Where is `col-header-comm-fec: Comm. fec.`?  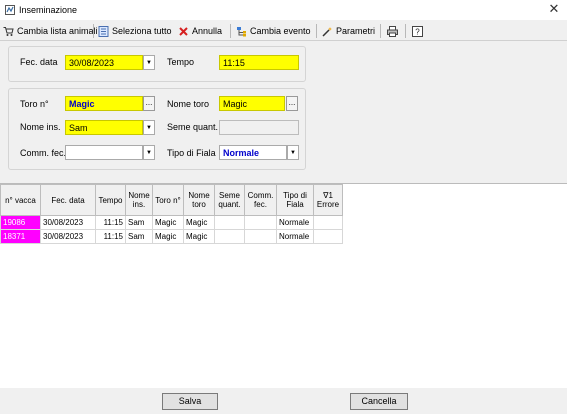
col-header-comm-fec: Comm. fec. is located at coordinates (260, 200).